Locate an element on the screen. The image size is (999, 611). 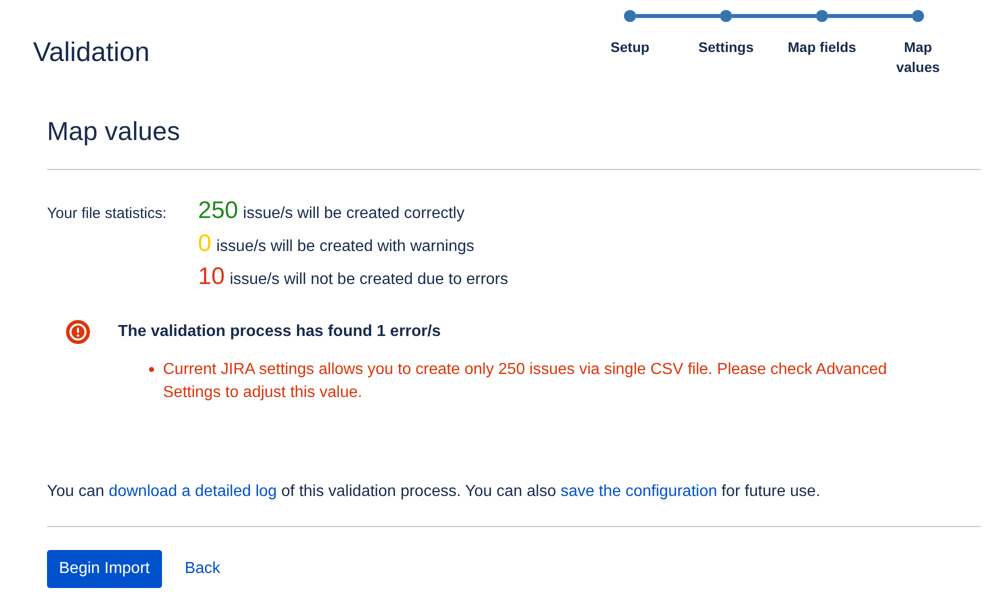
step-label: Settings is located at coordinates (726, 47).